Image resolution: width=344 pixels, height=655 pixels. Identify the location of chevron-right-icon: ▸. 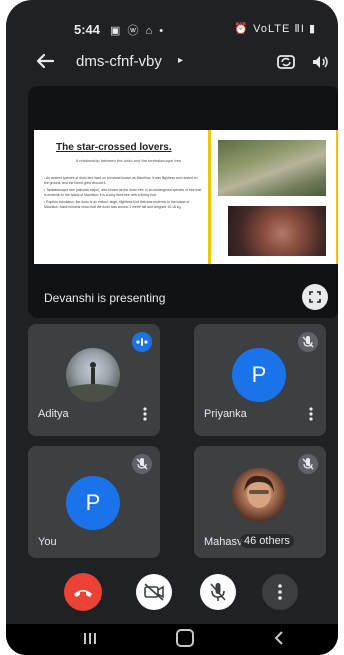
(180, 60).